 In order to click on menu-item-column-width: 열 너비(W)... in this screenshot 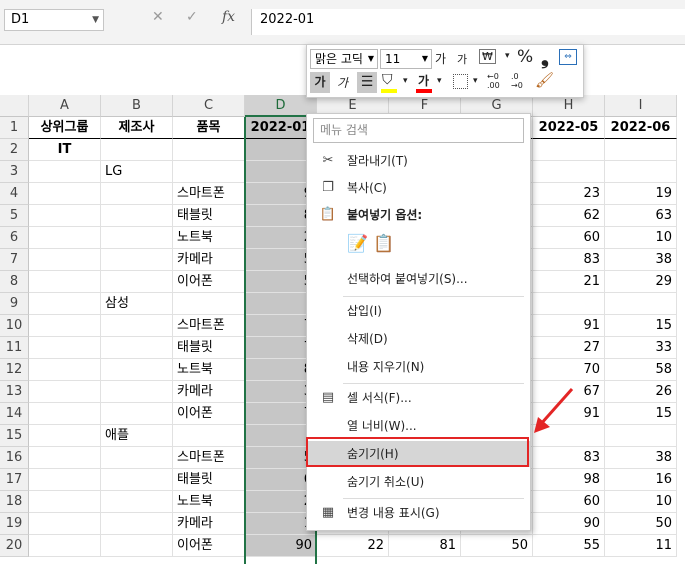, I will do `click(418, 426)`.